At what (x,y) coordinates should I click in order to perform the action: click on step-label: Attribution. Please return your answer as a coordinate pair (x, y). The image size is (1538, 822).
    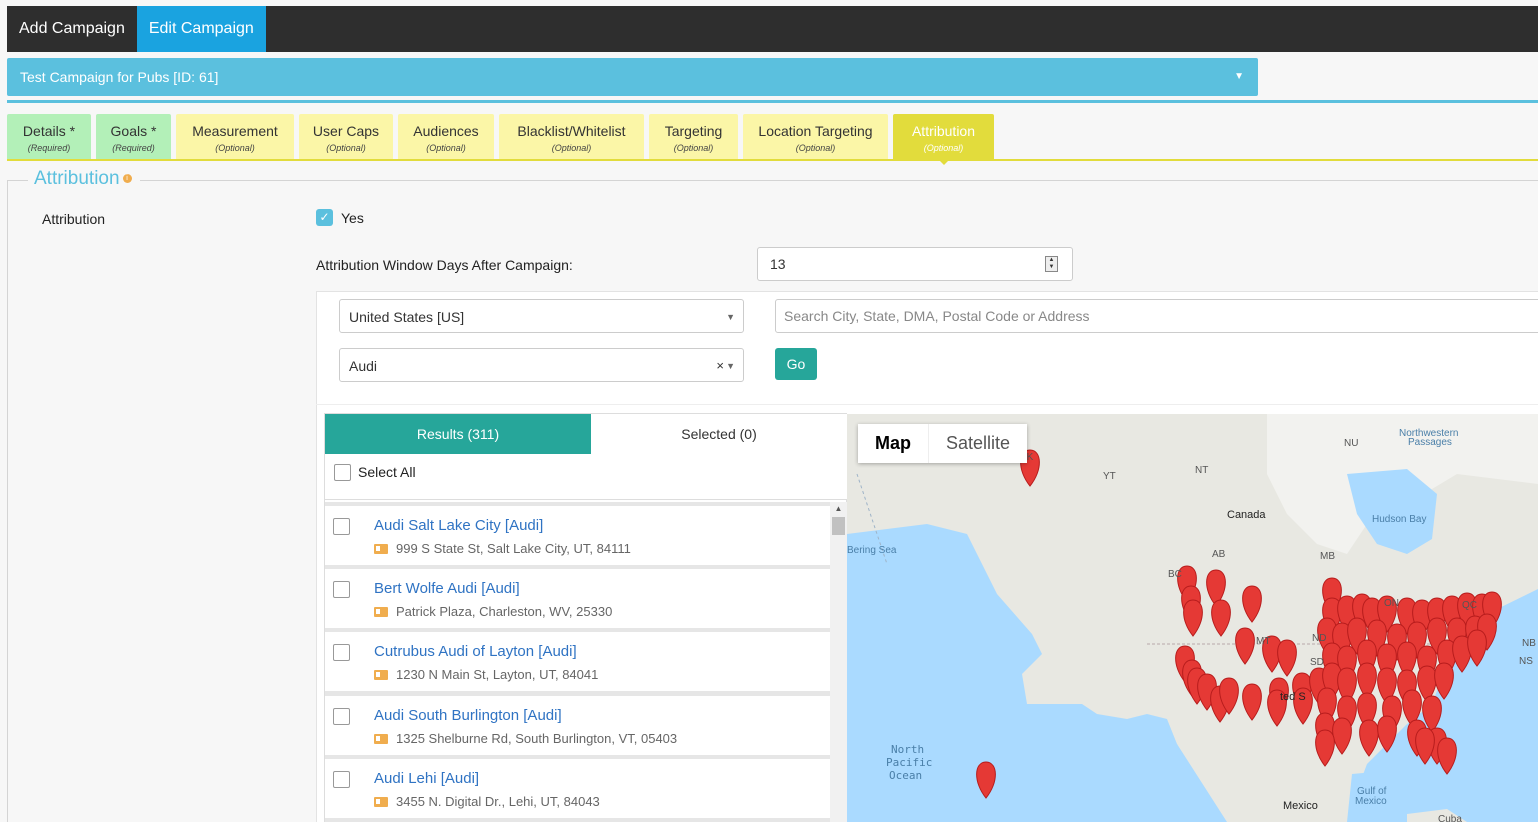
    Looking at the image, I should click on (943, 131).